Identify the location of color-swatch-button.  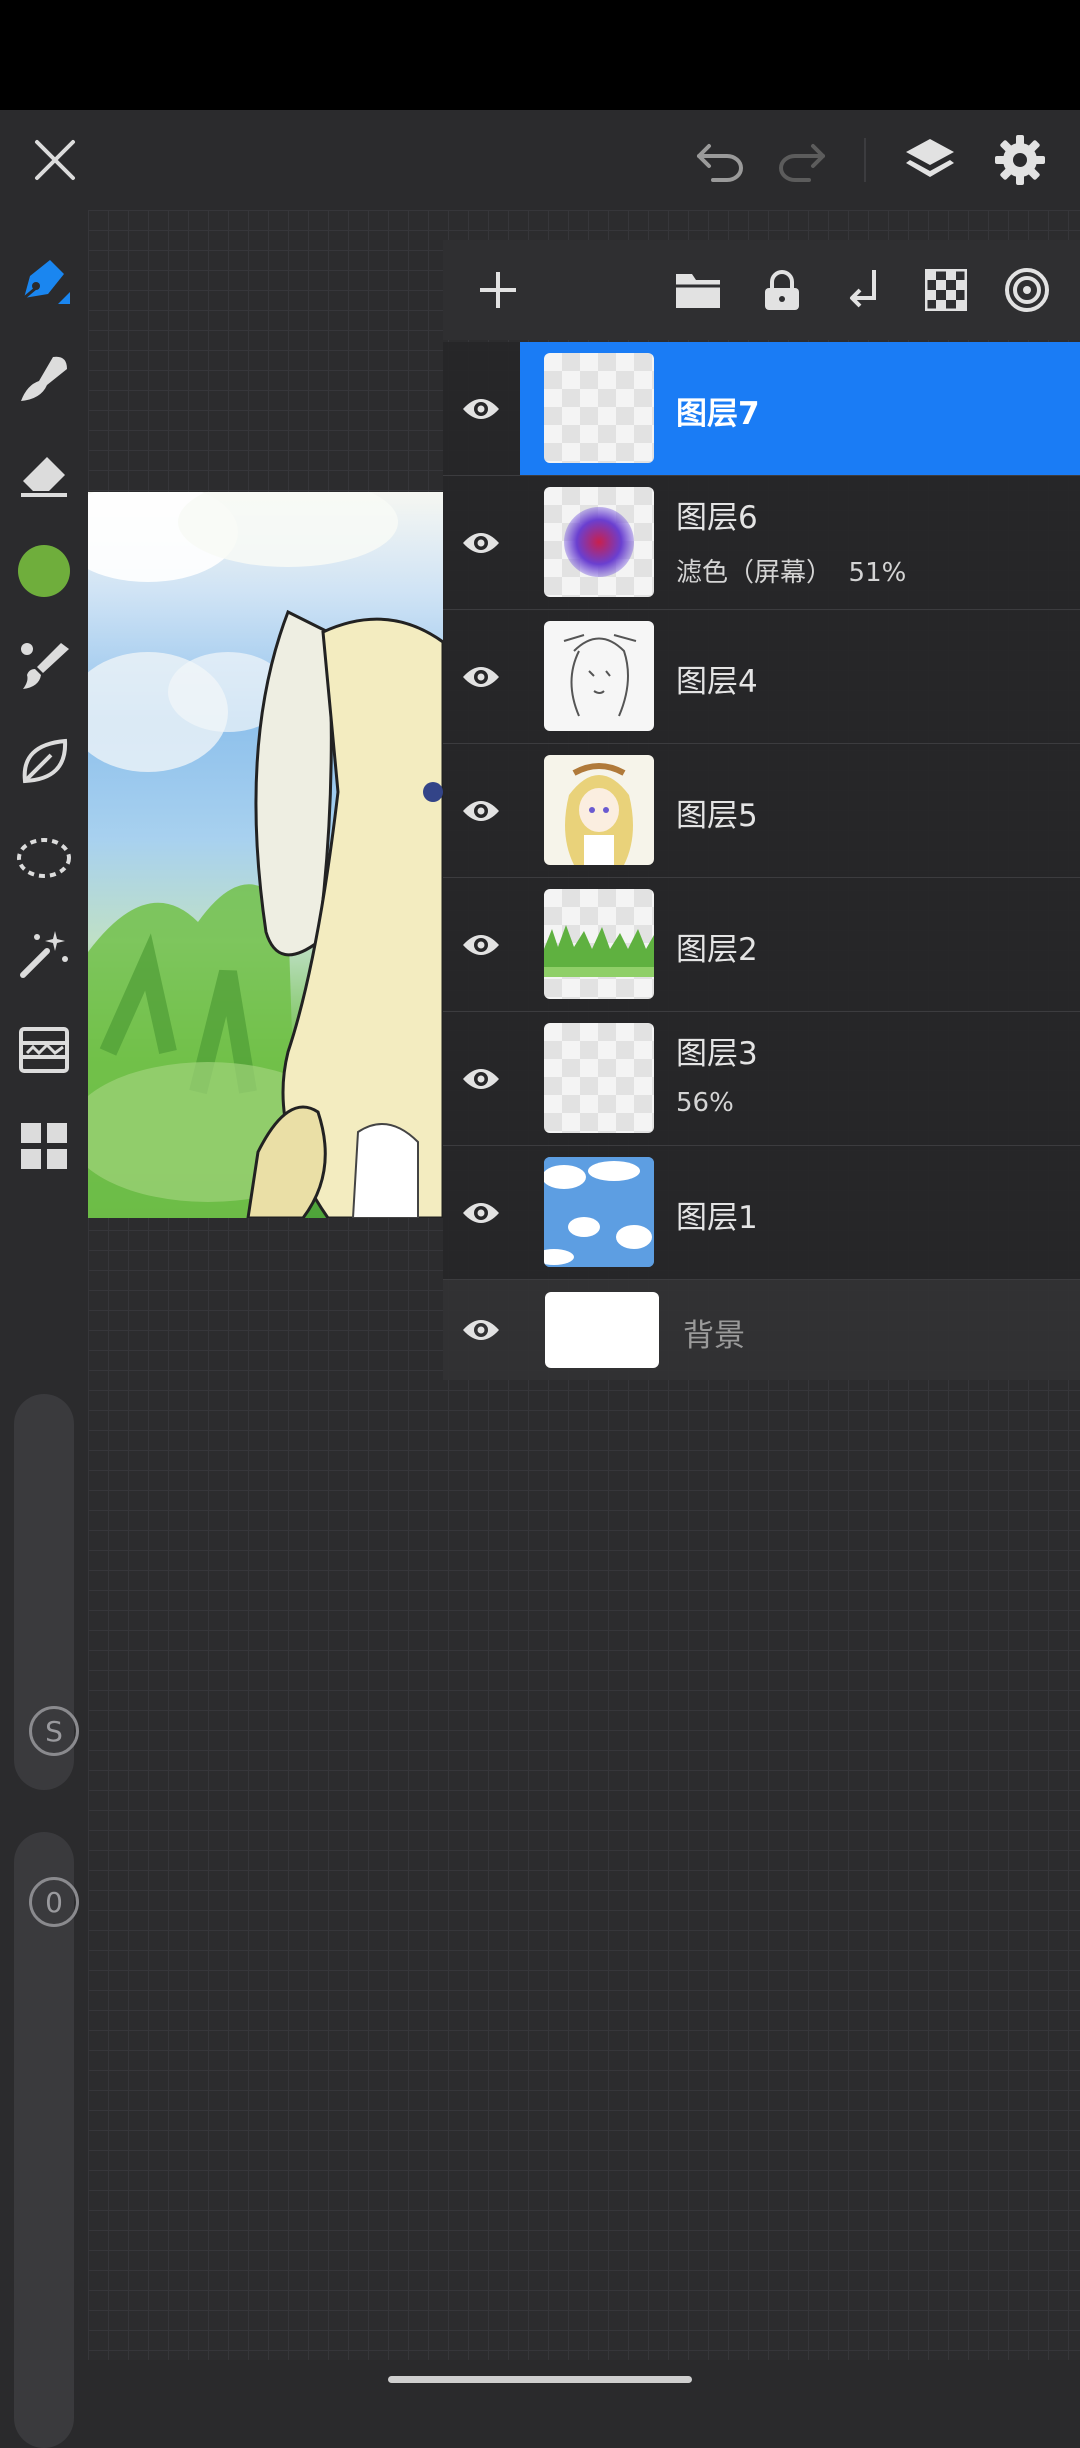
(44, 571).